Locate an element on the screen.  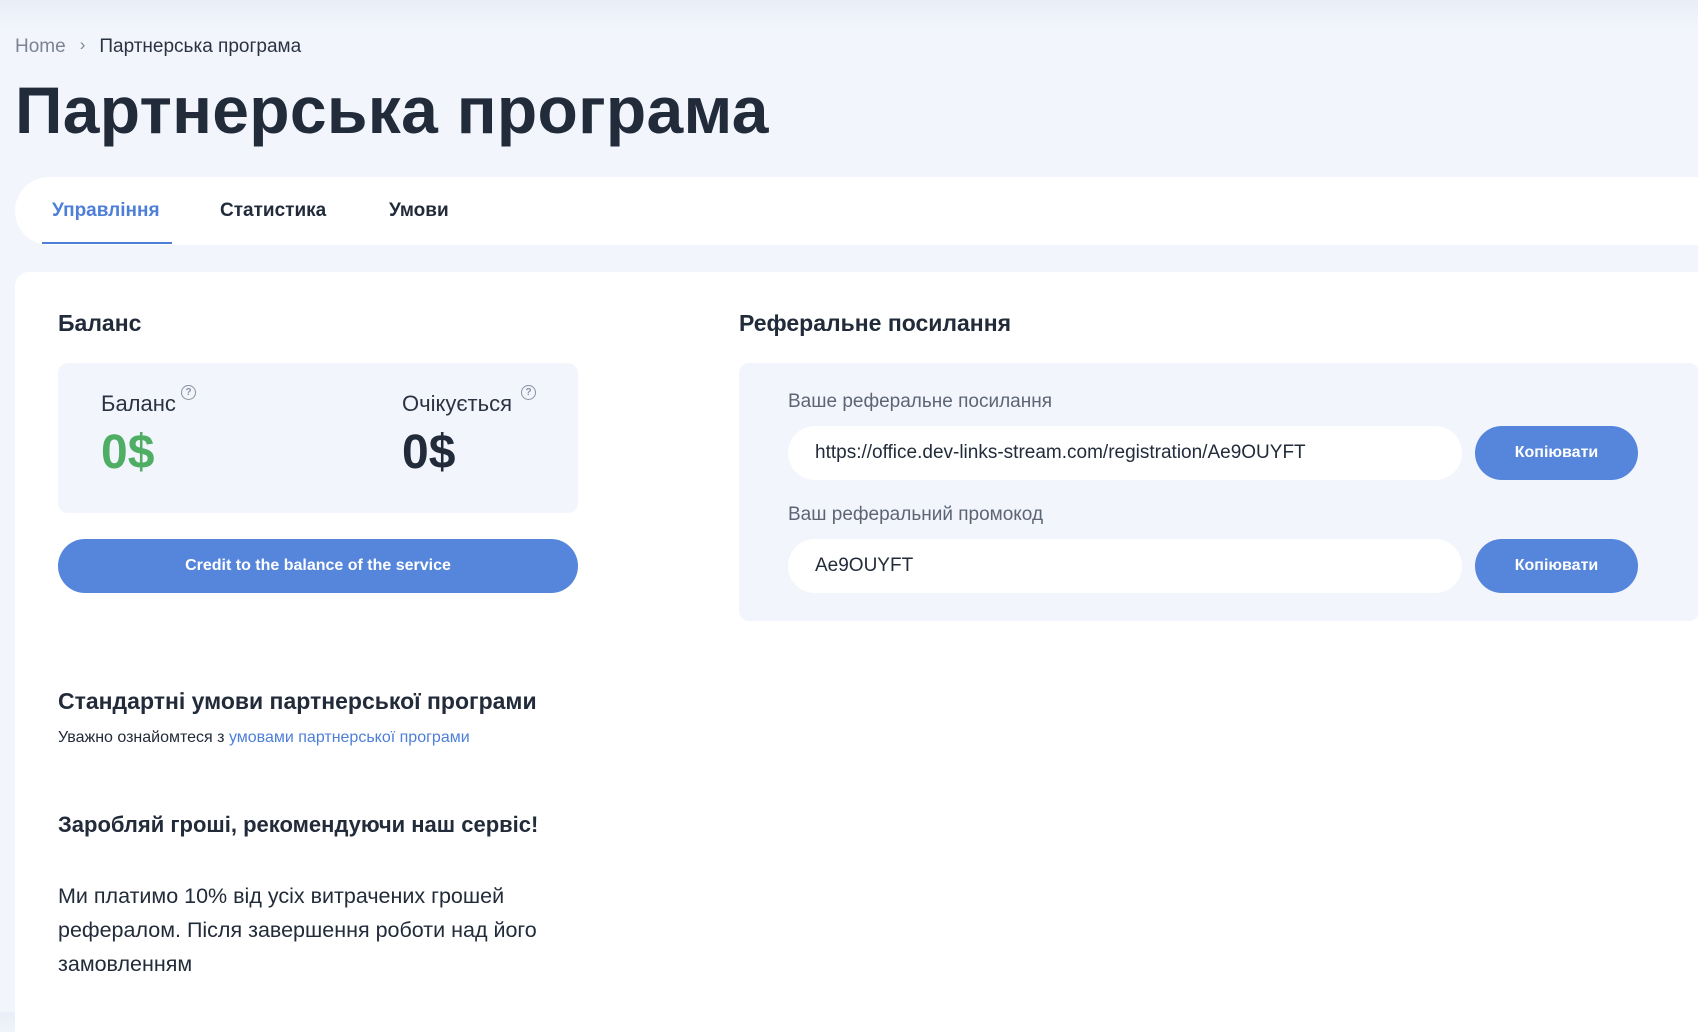
breadcrumb-home-link: Home is located at coordinates (40, 47).